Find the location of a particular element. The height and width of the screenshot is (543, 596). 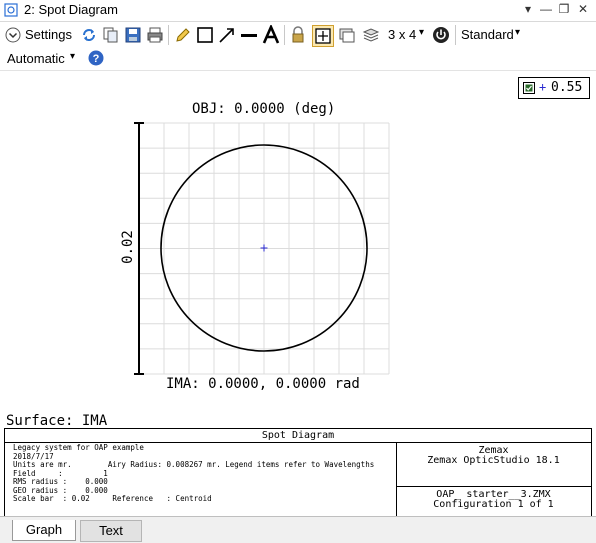

print-icon is located at coordinates (155, 35).